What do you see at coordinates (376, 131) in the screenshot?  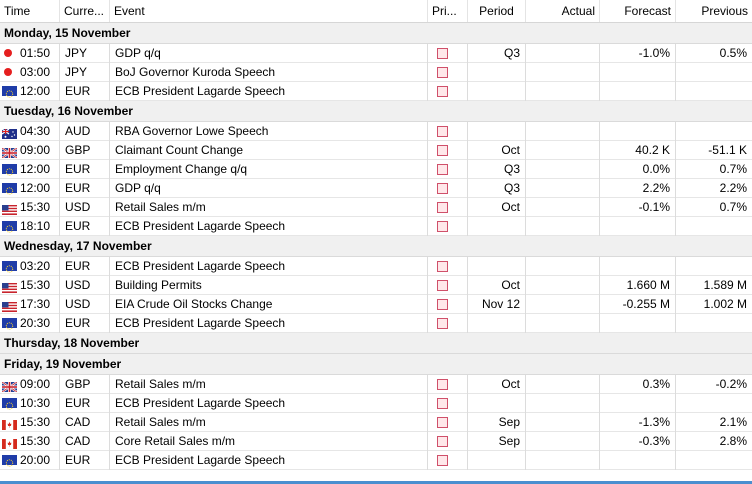 I see `event-row: 04:30 AUD RBA Governor Lowe Speech` at bounding box center [376, 131].